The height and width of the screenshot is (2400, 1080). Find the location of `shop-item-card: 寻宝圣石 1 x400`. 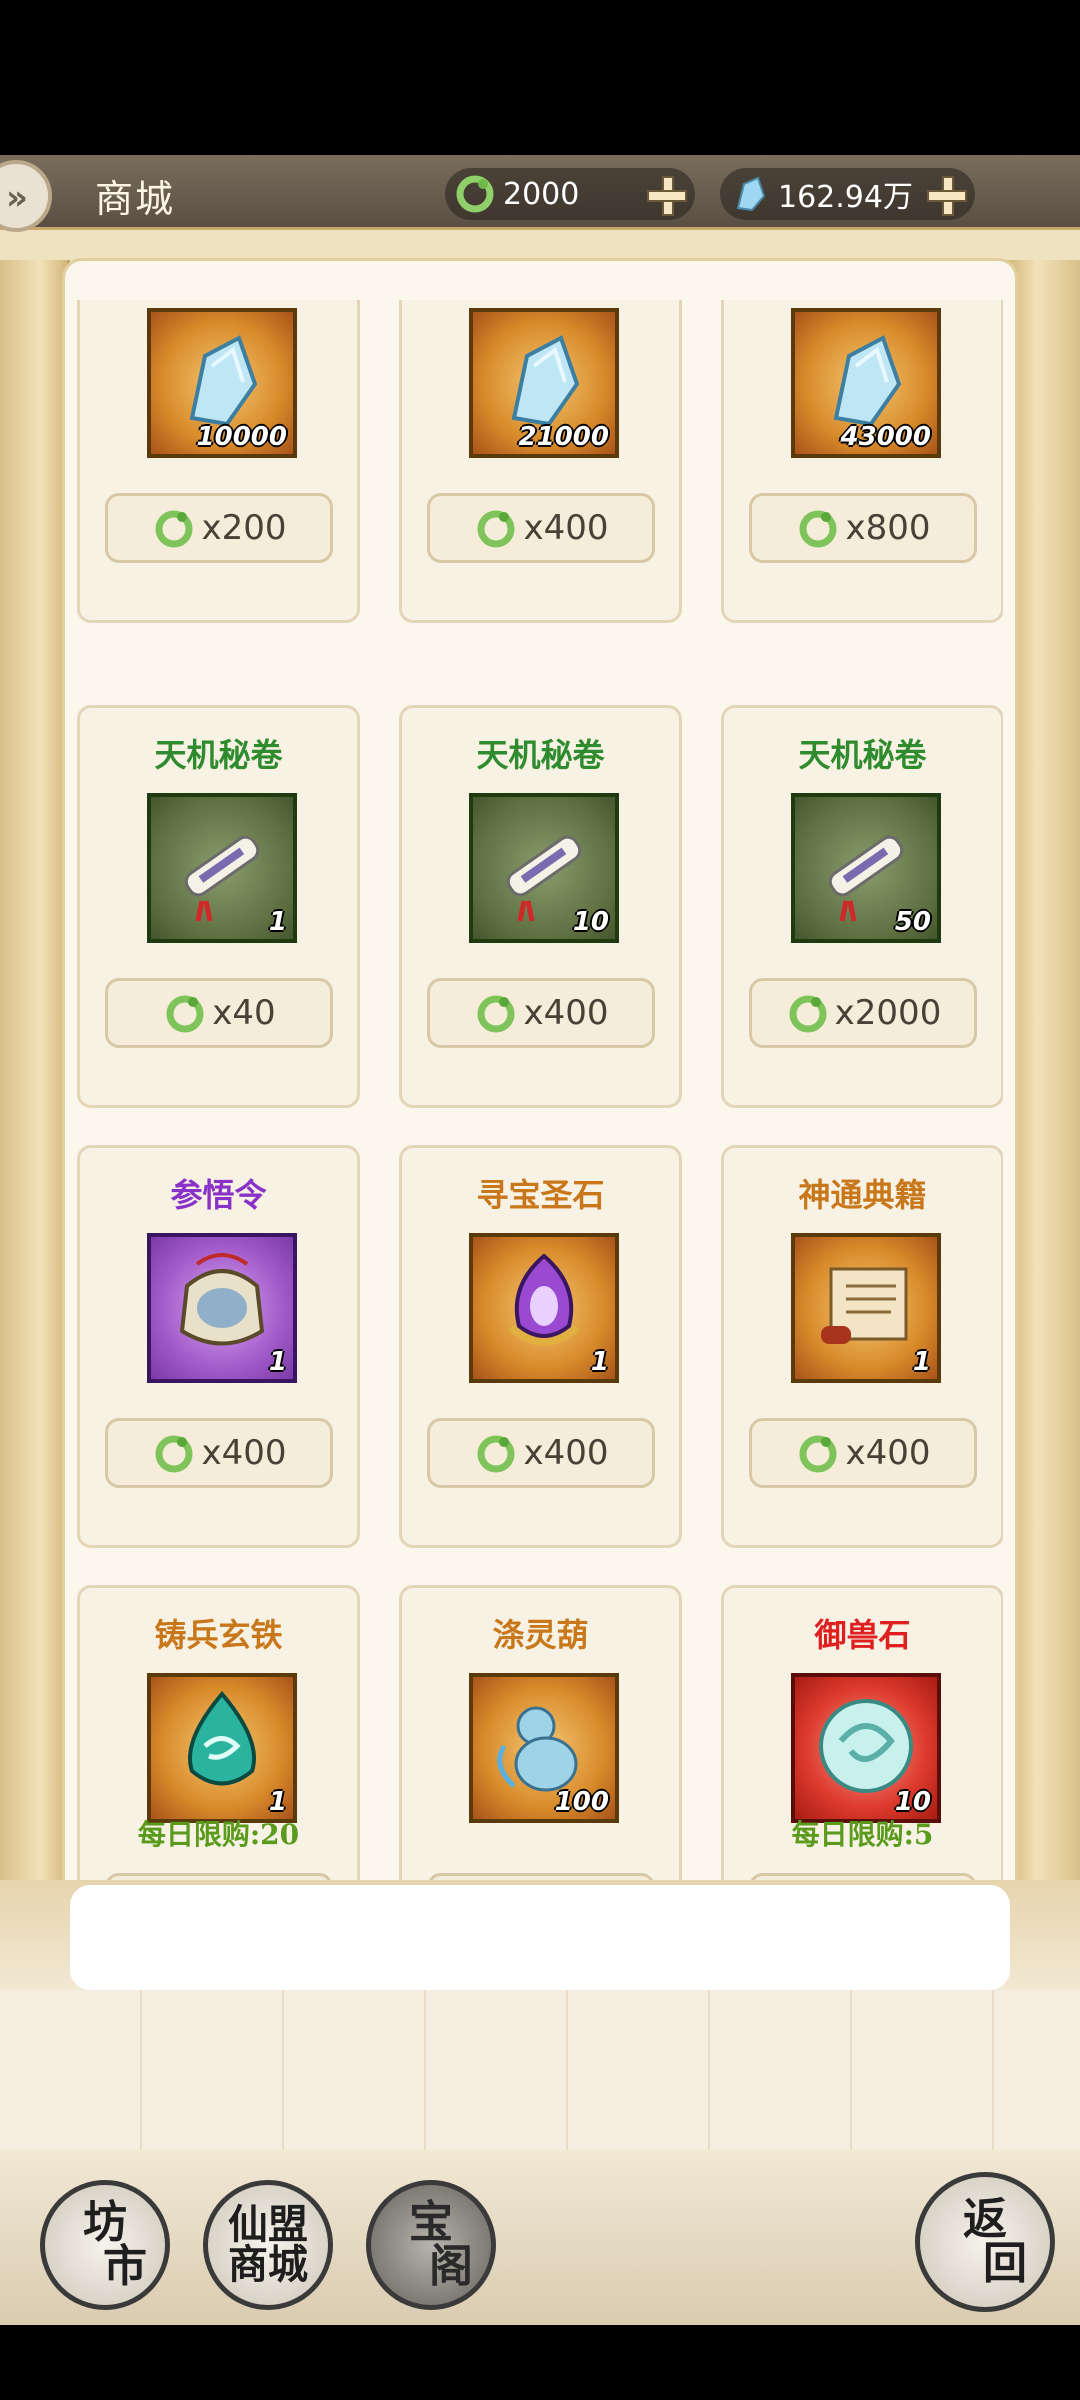

shop-item-card: 寻宝圣石 1 x400 is located at coordinates (540, 1346).